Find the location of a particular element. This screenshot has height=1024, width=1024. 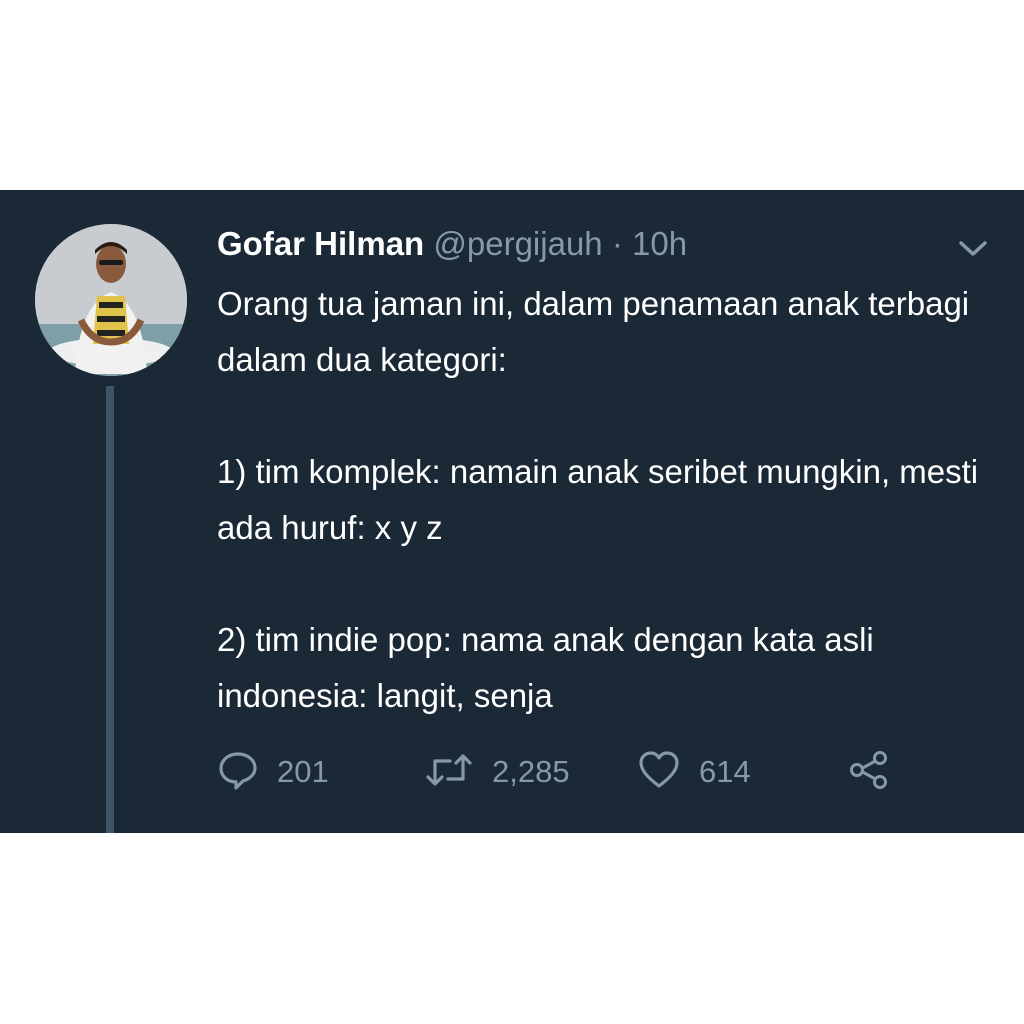

avatar-image is located at coordinates (111, 300).